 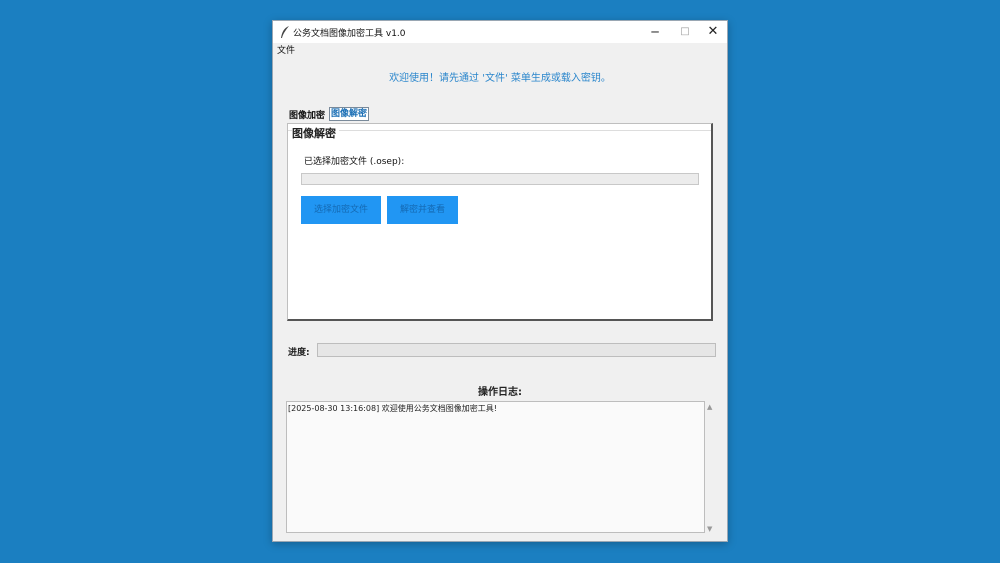 I want to click on select-encrypted-file-button: 选择加密文件, so click(x=341, y=210).